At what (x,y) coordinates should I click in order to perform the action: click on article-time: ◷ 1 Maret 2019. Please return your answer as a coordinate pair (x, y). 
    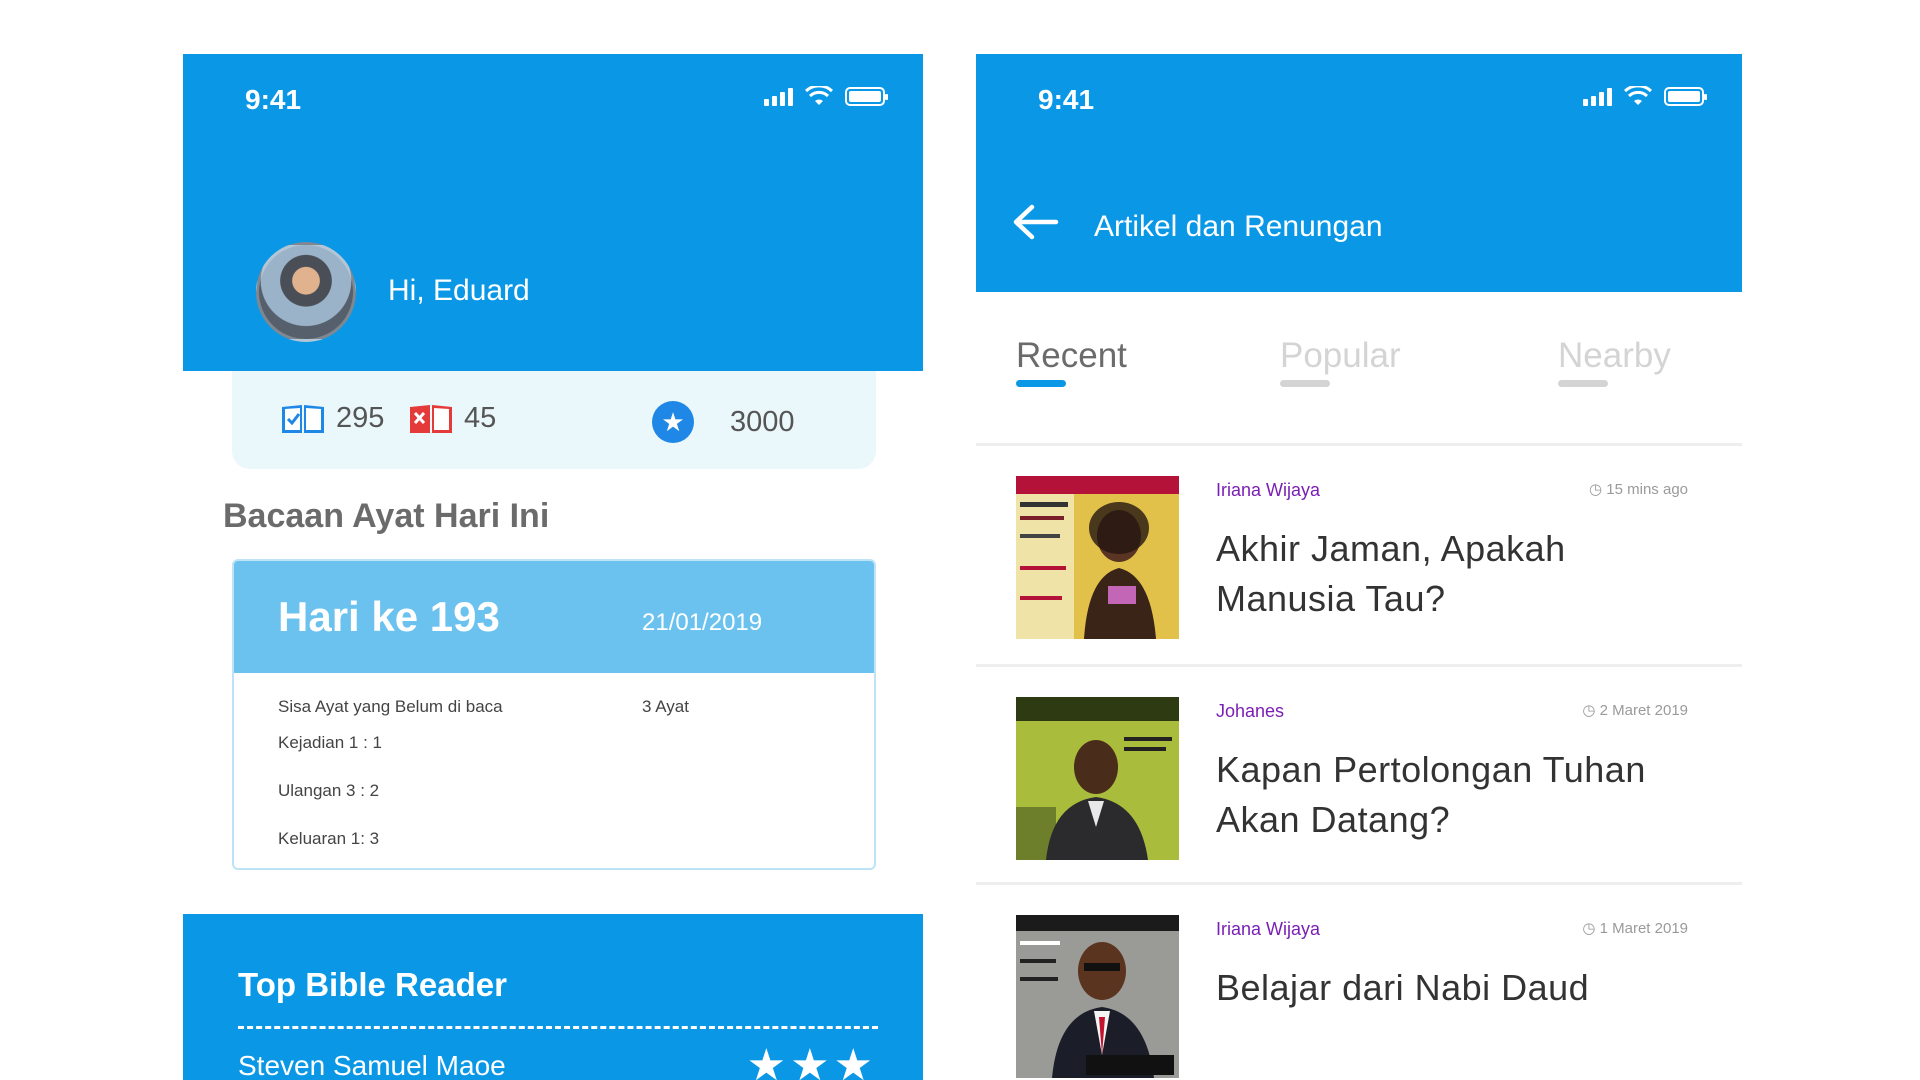
    Looking at the image, I should click on (1635, 928).